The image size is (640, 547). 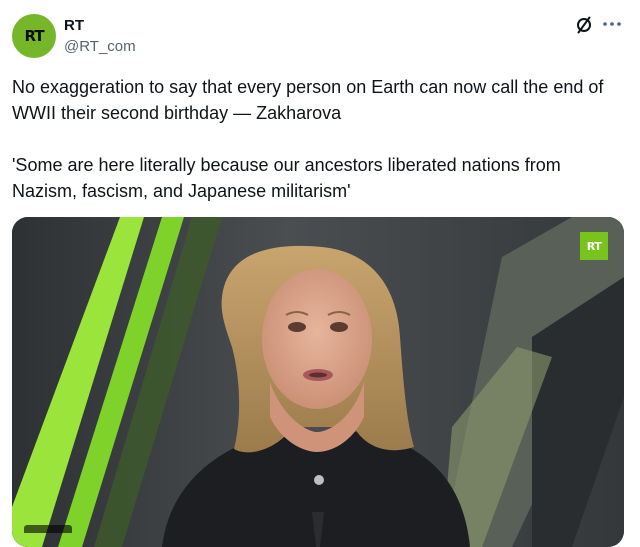 I want to click on author-display-name: RT, so click(x=74, y=25).